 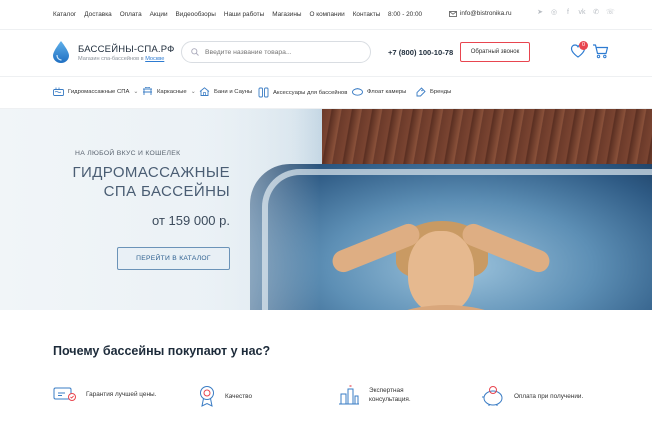 I want to click on hero-title: ГИДРОМАССАЖНЫЕ СПА БАССЕЙНЫ, so click(x=145, y=182).